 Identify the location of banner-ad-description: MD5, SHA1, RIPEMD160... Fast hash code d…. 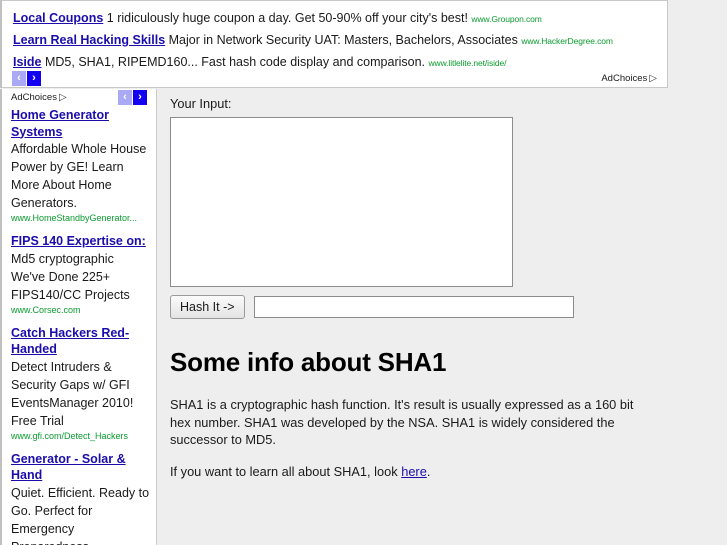
(235, 62).